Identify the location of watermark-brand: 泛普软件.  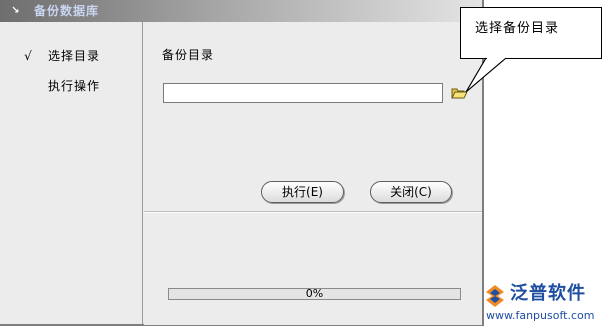
(548, 293).